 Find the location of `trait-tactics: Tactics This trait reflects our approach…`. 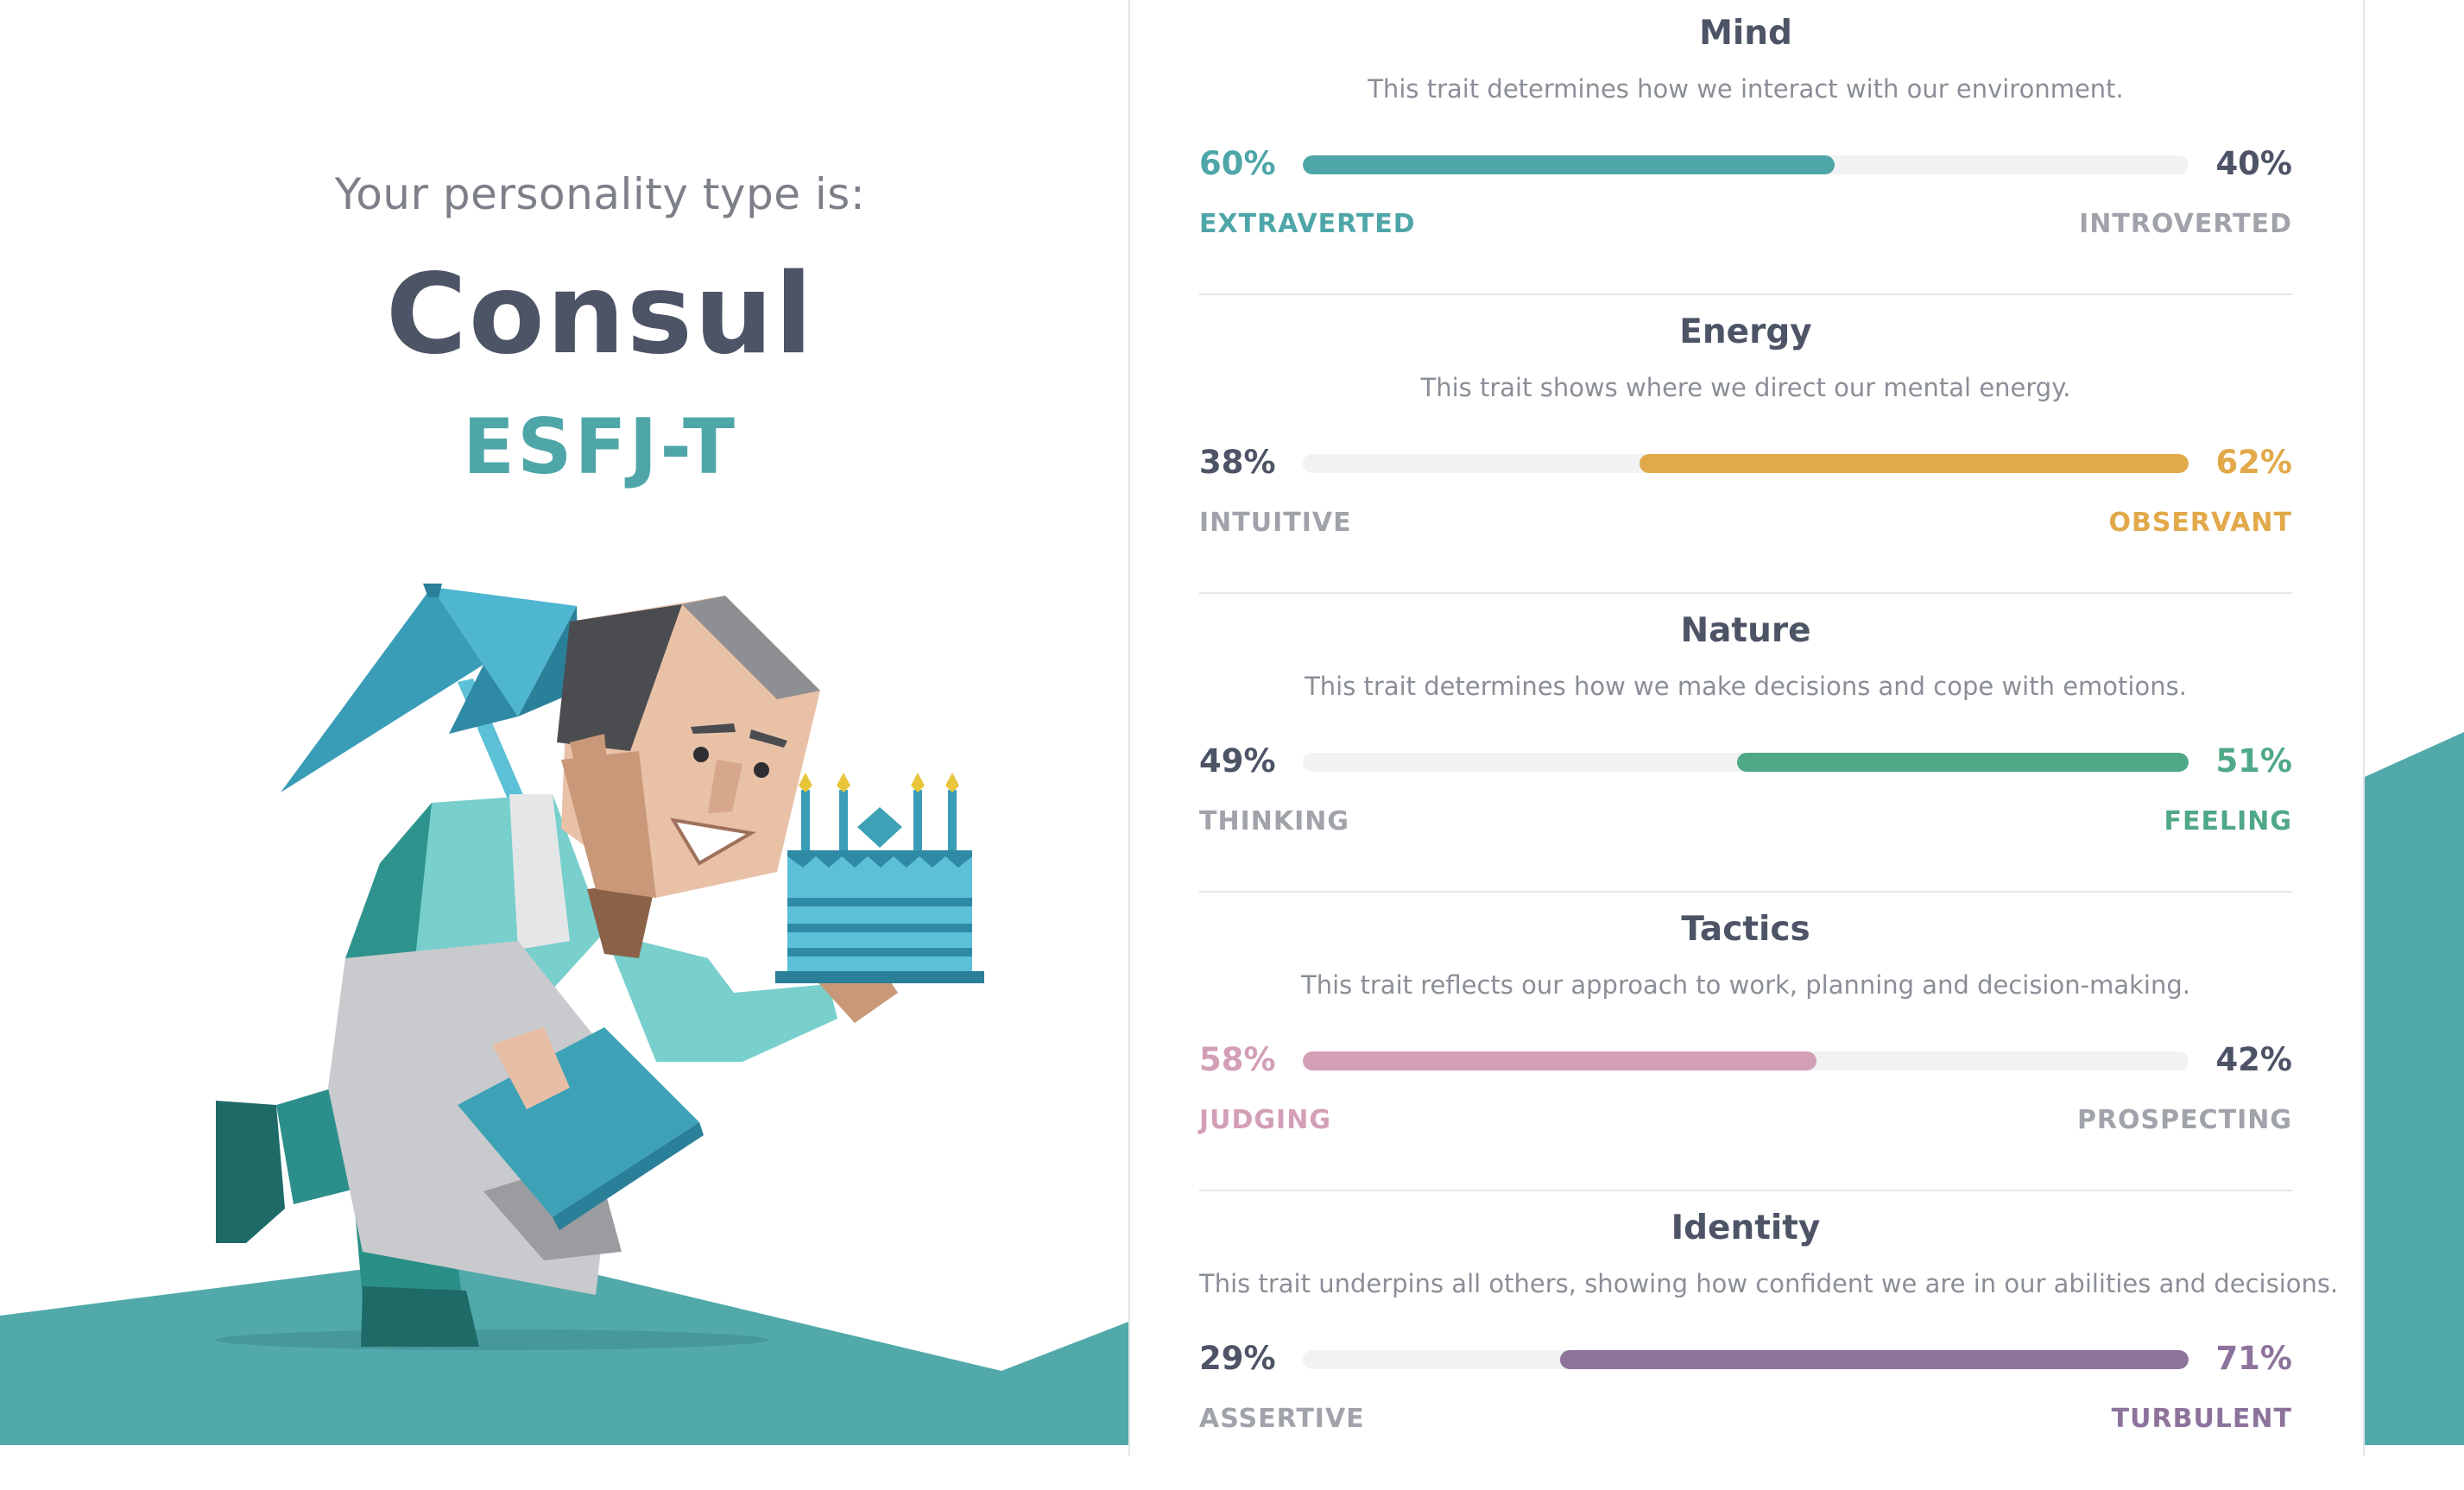

trait-tactics: Tactics This trait reflects our approach… is located at coordinates (1745, 1042).